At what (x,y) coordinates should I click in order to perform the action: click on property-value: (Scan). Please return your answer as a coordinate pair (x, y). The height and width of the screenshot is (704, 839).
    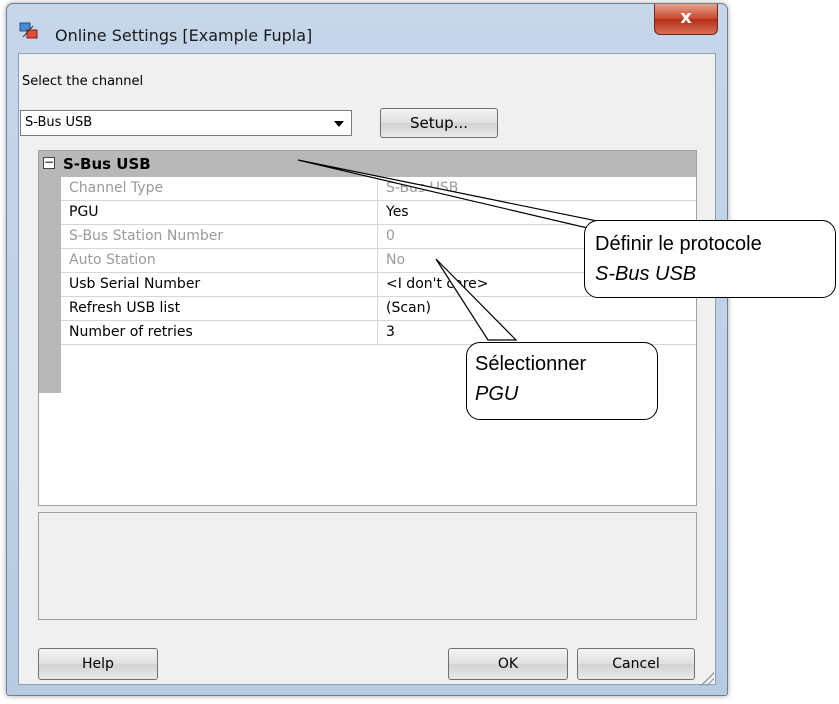
    Looking at the image, I should click on (537, 308).